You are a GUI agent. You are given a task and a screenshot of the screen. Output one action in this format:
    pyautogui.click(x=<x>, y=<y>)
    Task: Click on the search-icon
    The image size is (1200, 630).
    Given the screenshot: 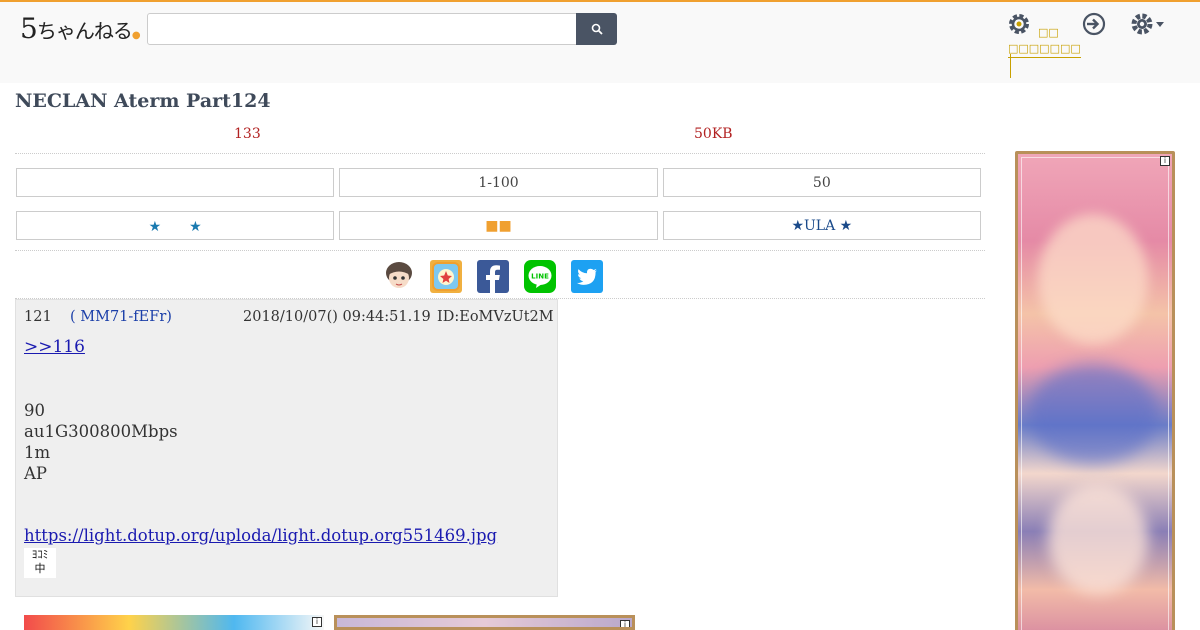 What is the action you would take?
    pyautogui.click(x=597, y=29)
    